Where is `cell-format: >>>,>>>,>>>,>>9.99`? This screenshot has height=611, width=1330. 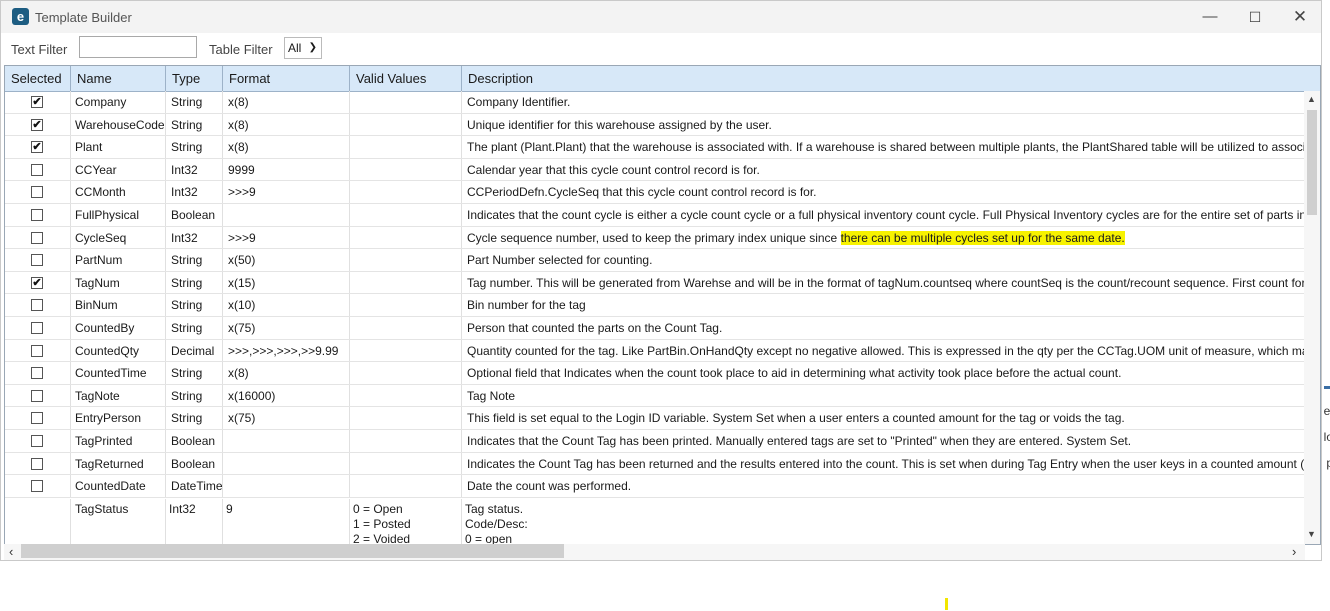
cell-format: >>>,>>>,>>>,>>9.99 is located at coordinates (286, 350).